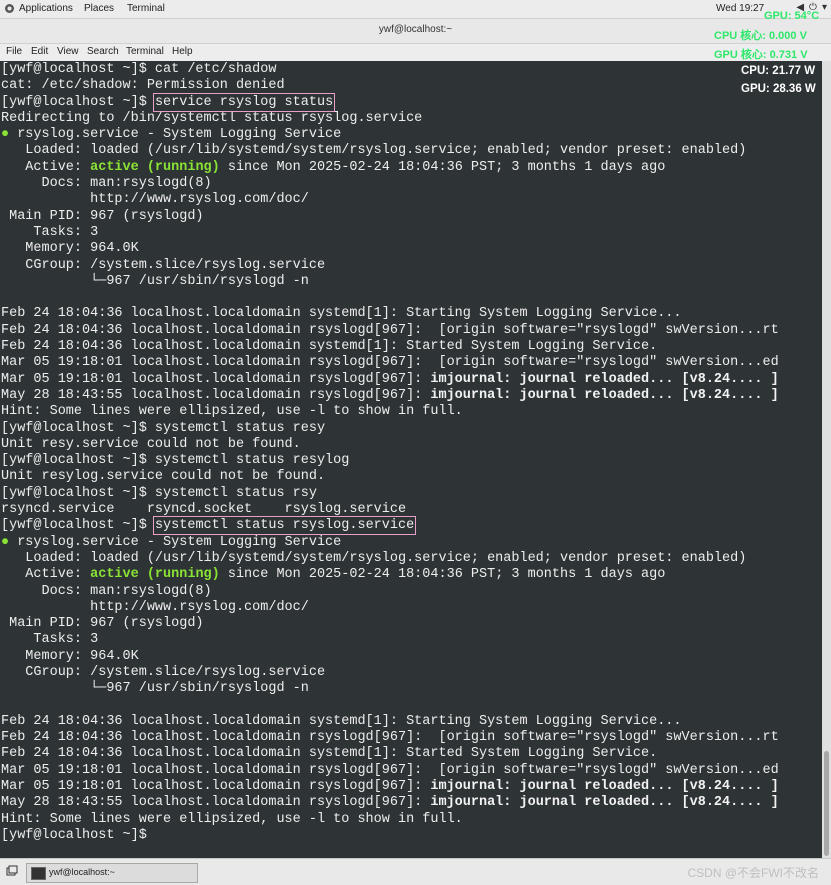  What do you see at coordinates (46, 8) in the screenshot?
I see `applications-menu: Applications` at bounding box center [46, 8].